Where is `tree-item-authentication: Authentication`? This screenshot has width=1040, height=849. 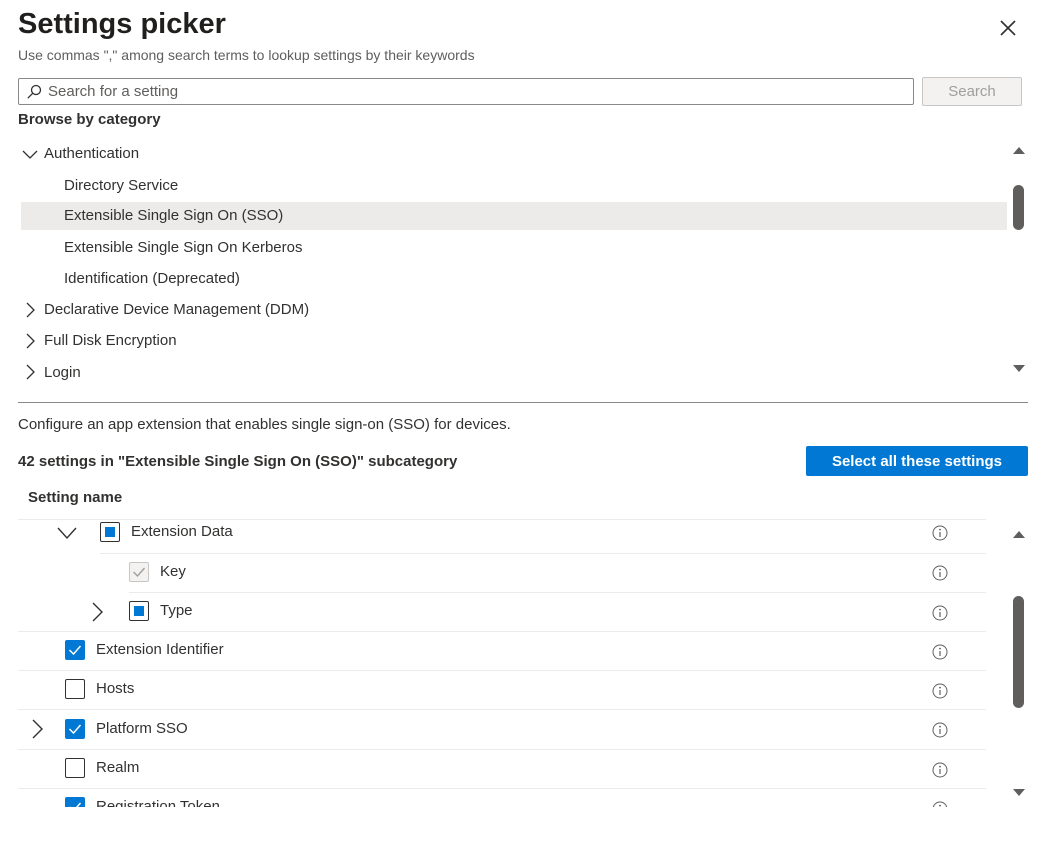 tree-item-authentication: Authentication is located at coordinates (91, 154).